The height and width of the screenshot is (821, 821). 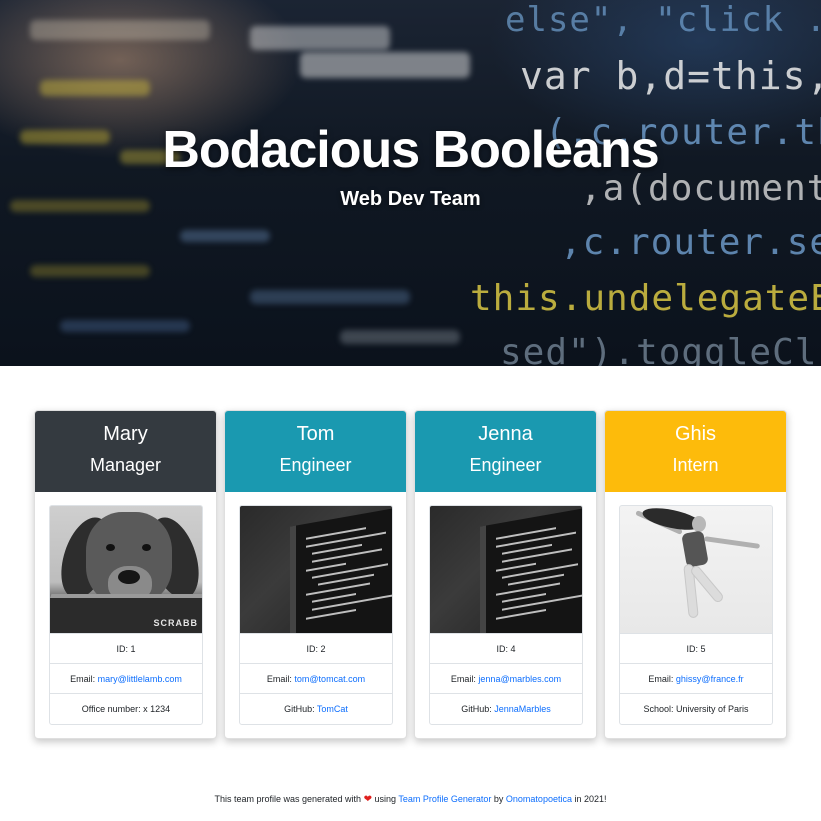 What do you see at coordinates (695, 434) in the screenshot?
I see `member-name: Ghis` at bounding box center [695, 434].